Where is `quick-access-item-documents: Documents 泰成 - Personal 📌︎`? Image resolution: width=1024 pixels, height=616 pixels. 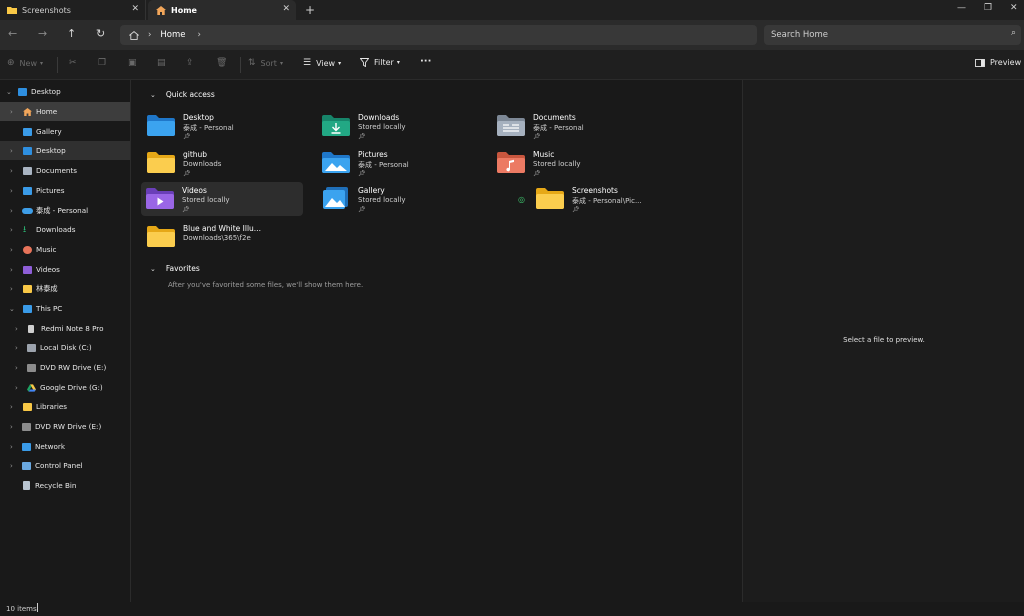
quick-access-item-documents: Documents 泰成 - Personal 📌︎ is located at coordinates (573, 126).